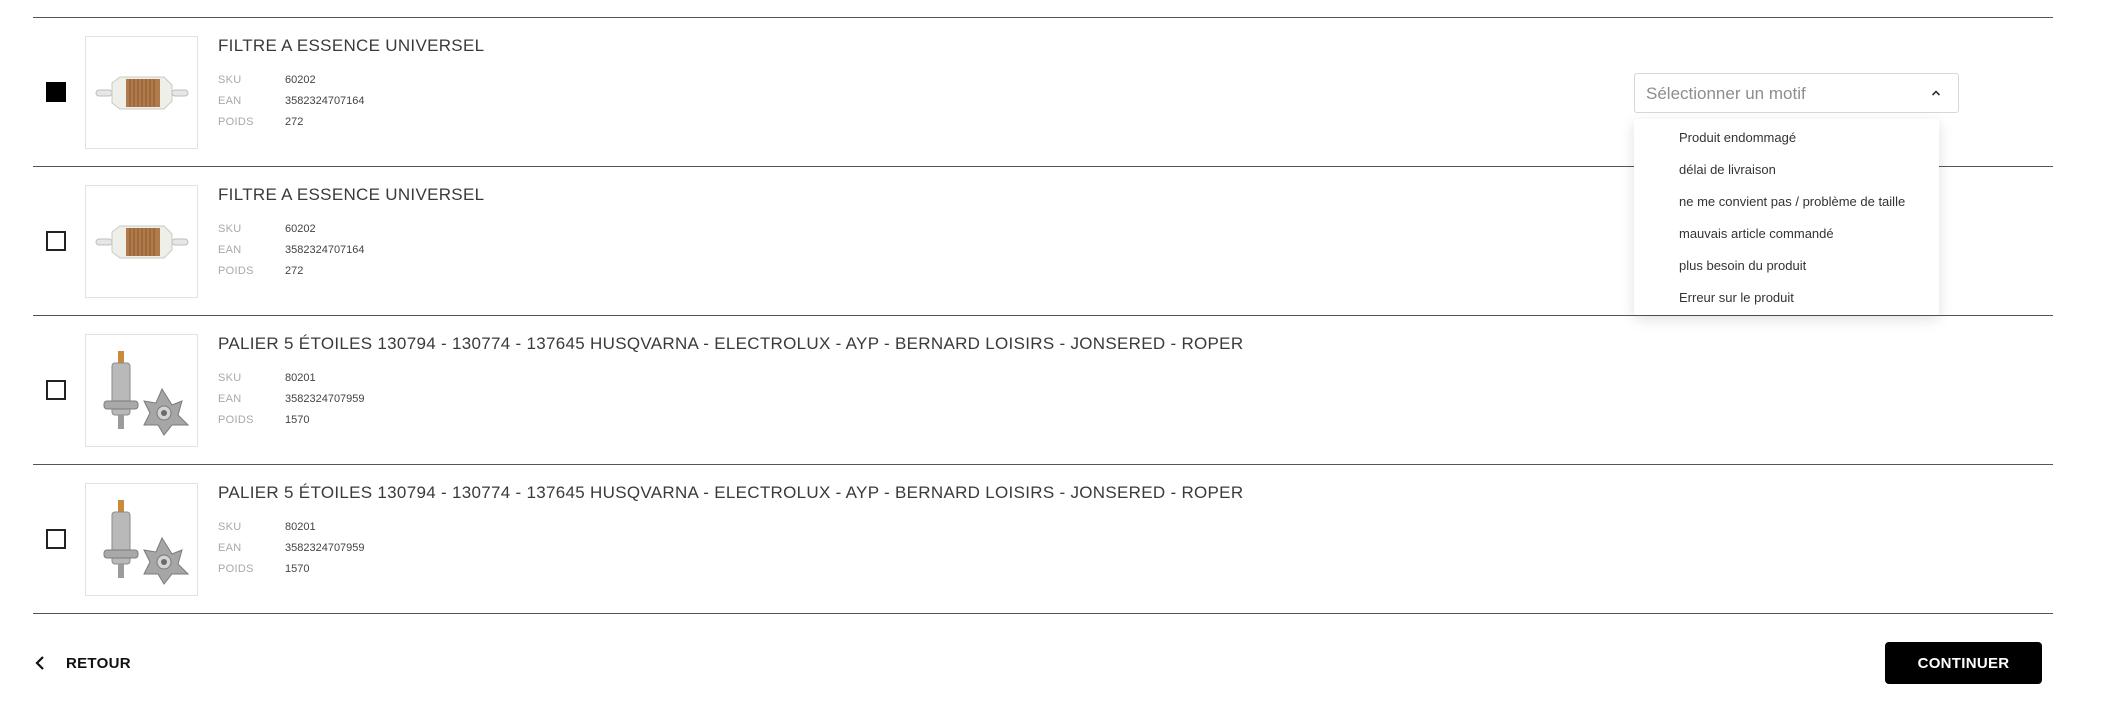 The image size is (2119, 704). I want to click on continue-button: CONTINUER, so click(1963, 663).